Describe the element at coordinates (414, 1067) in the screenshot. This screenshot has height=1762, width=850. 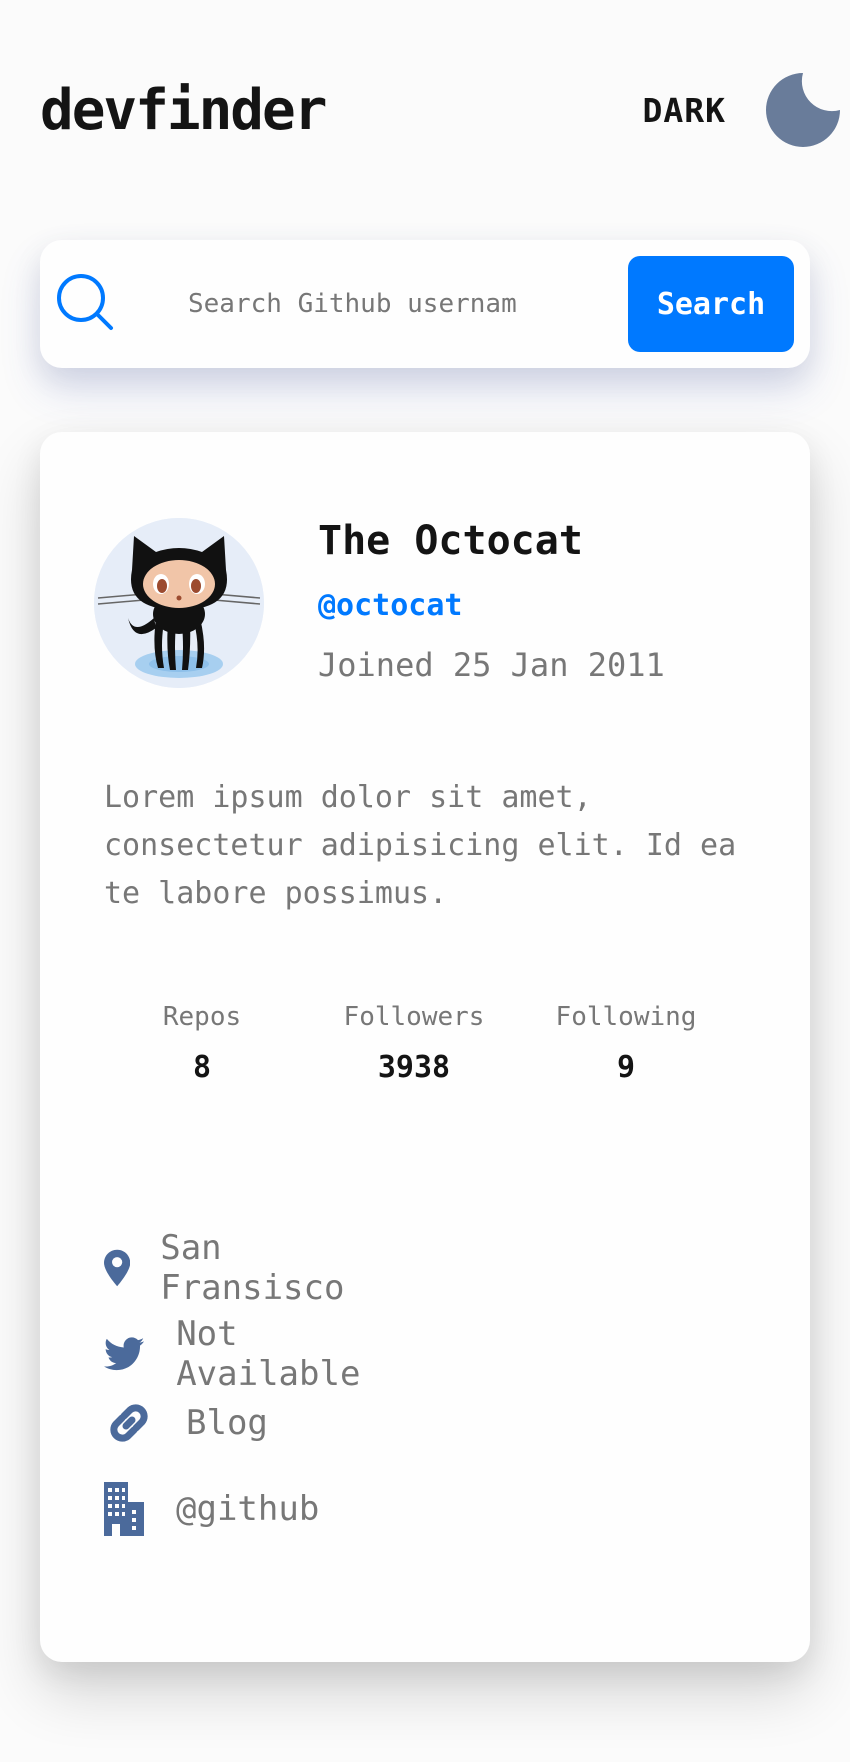
I see `stat-value: 3938` at that location.